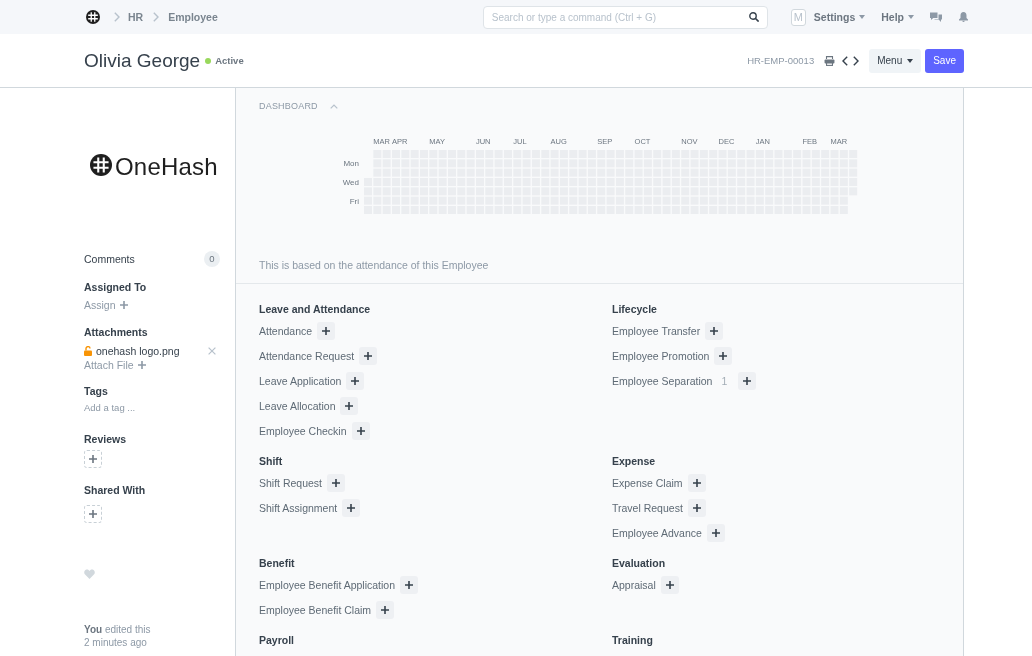 This screenshot has width=1032, height=656. Describe the element at coordinates (781, 60) in the screenshot. I see `document-id: HR-EMP-00013` at that location.